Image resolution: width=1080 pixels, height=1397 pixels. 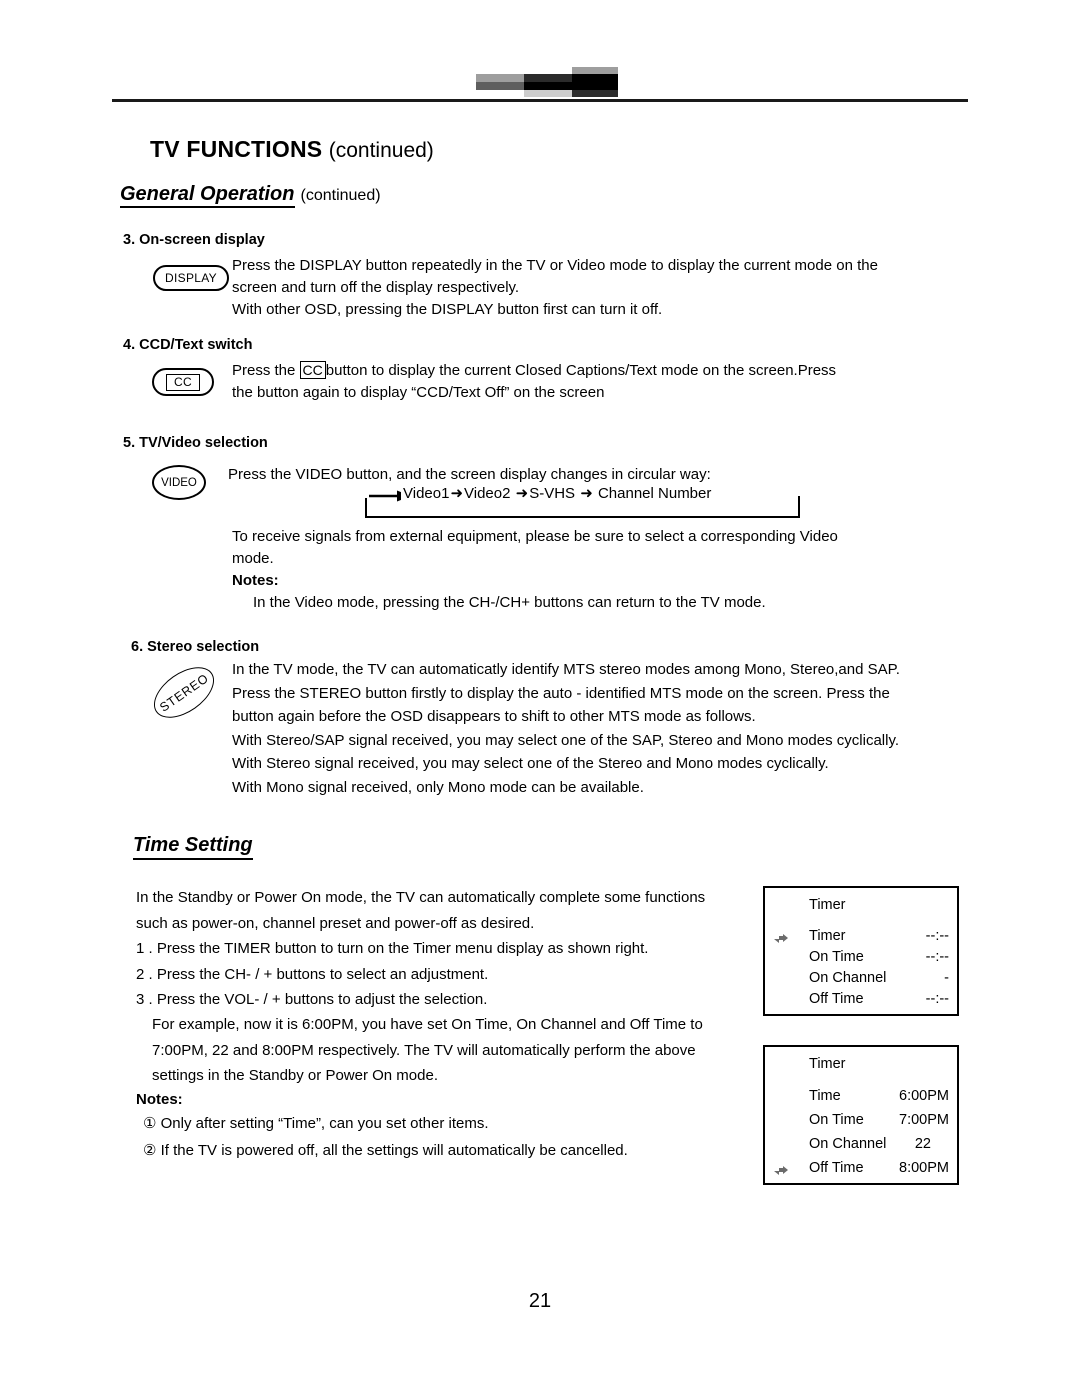 I want to click on flow-arrow-2-icon: ➜, so click(x=522, y=493).